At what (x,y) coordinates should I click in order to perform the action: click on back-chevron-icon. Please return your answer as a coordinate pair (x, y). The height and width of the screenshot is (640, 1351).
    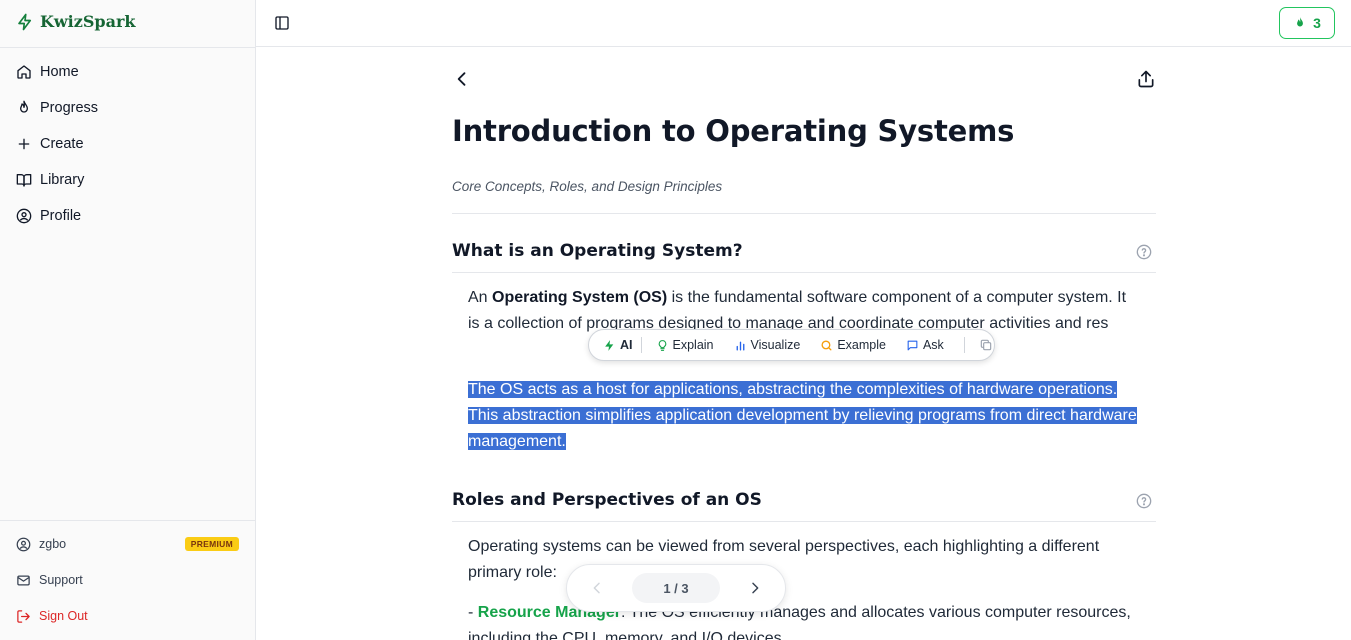
    Looking at the image, I should click on (462, 79).